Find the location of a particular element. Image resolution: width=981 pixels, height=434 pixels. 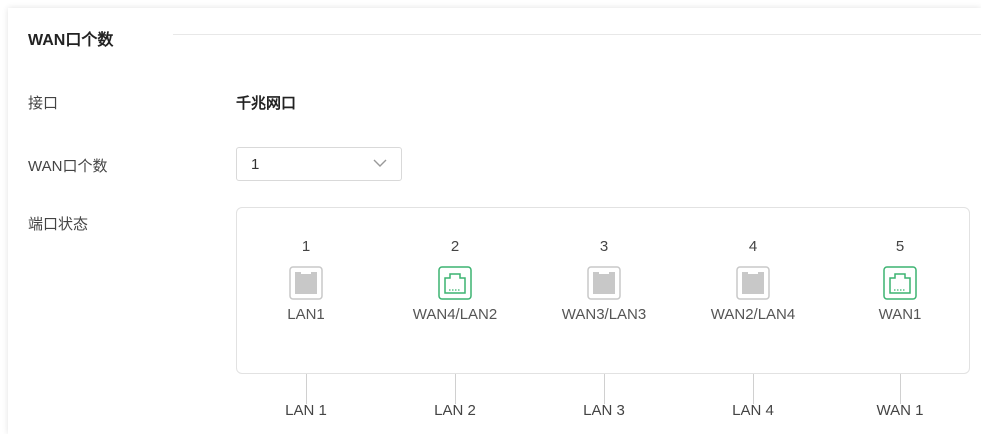

interface-value: 千兆网口 is located at coordinates (266, 103).